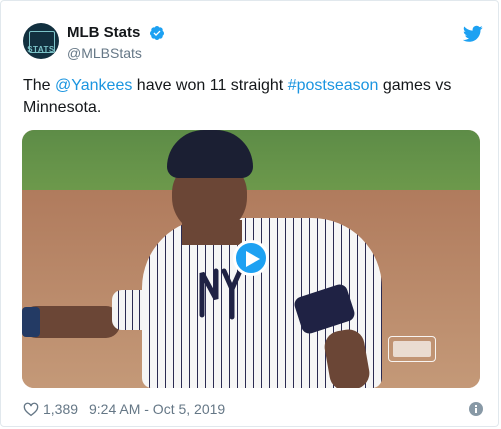 The image size is (501, 429). What do you see at coordinates (41, 49) in the screenshot?
I see `avatar-logo-text: STATS` at bounding box center [41, 49].